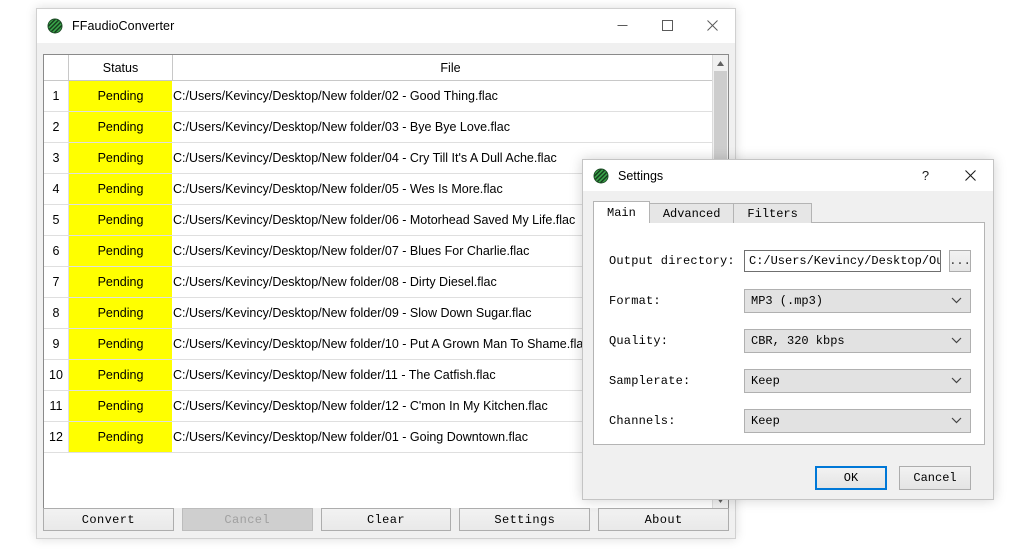 The image size is (1013, 554). What do you see at coordinates (857, 341) in the screenshot?
I see `quality-select: CBR, 320 kbps` at bounding box center [857, 341].